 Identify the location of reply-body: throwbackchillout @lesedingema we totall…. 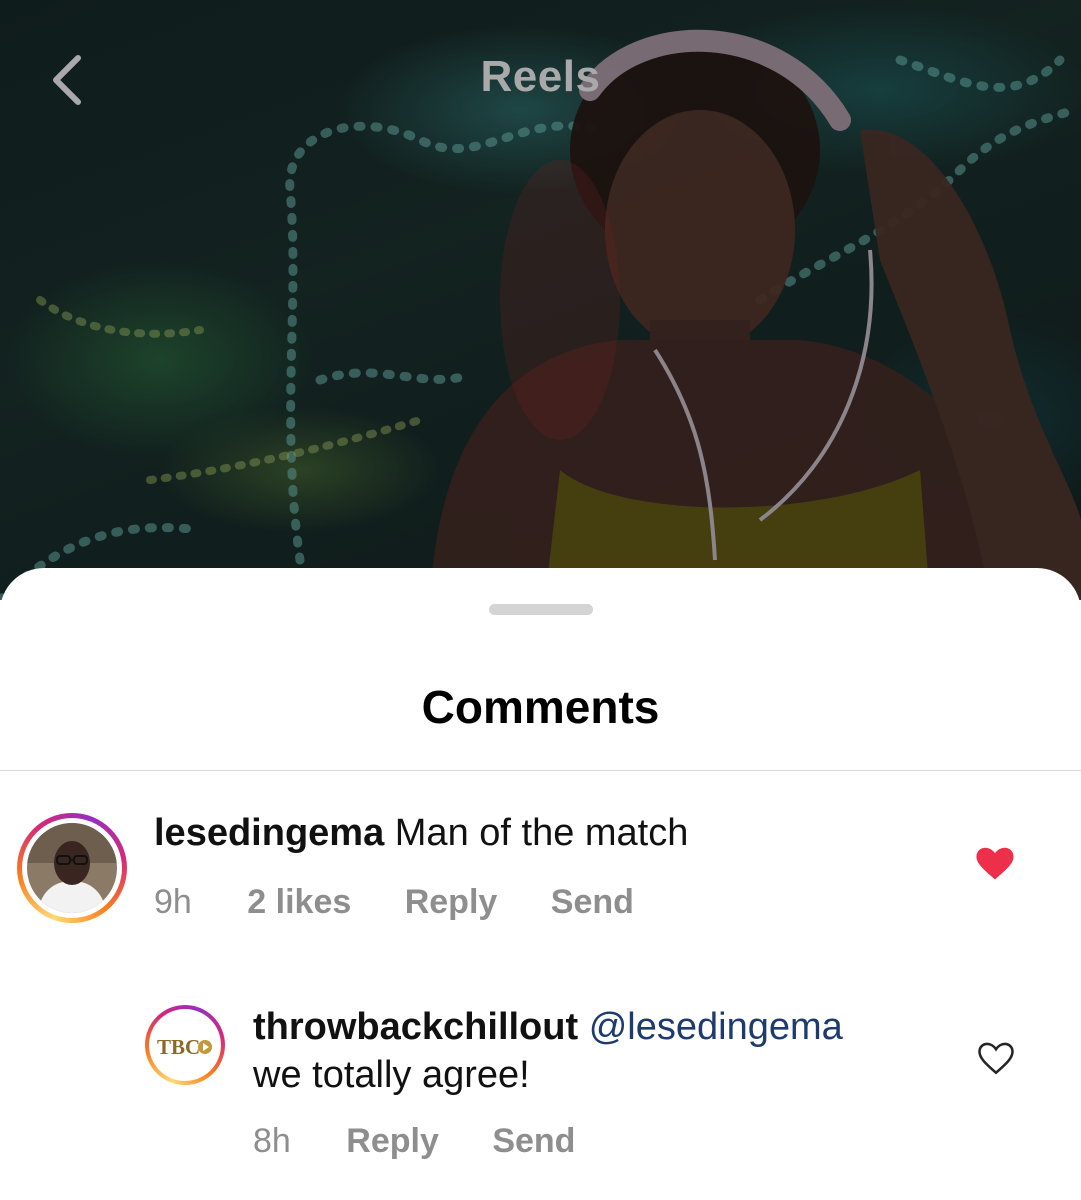
(548, 1051).